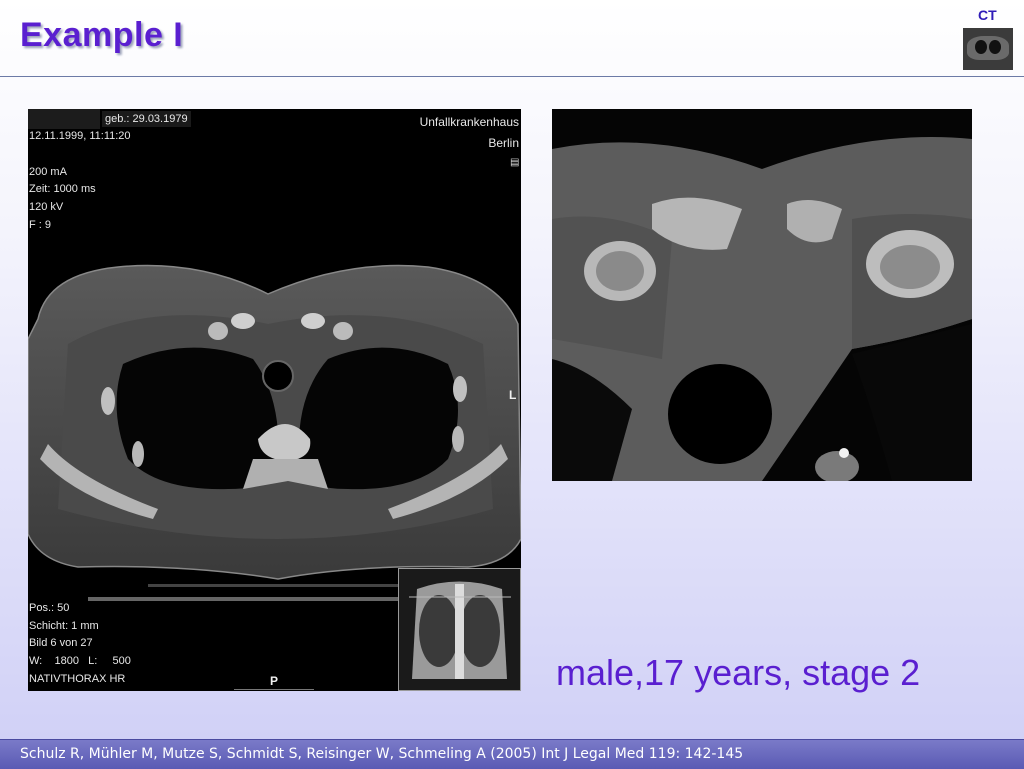 The image size is (1024, 769). Describe the element at coordinates (513, 395) in the screenshot. I see `orientation-left-marker: L` at that location.